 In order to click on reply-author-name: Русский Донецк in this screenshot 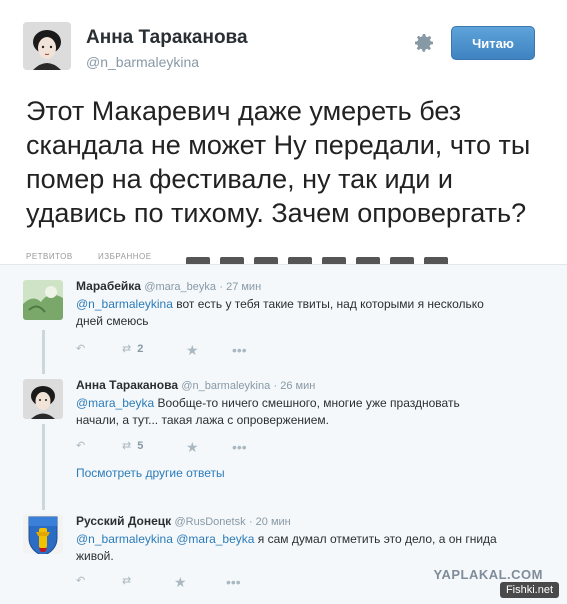, I will do `click(123, 521)`.